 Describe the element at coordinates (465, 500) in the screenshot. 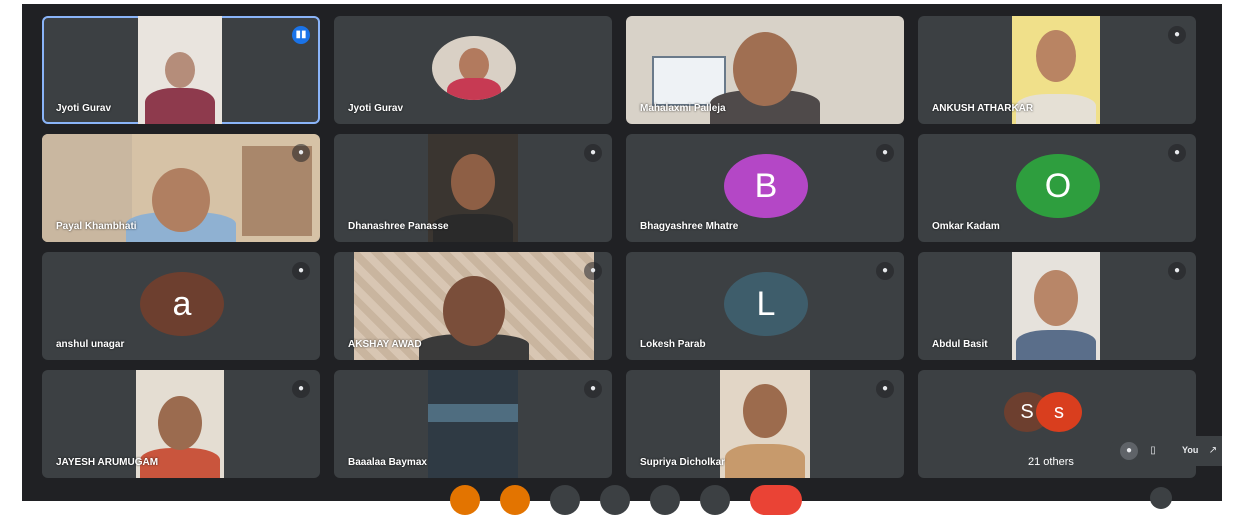

I see `reaction-icon` at that location.